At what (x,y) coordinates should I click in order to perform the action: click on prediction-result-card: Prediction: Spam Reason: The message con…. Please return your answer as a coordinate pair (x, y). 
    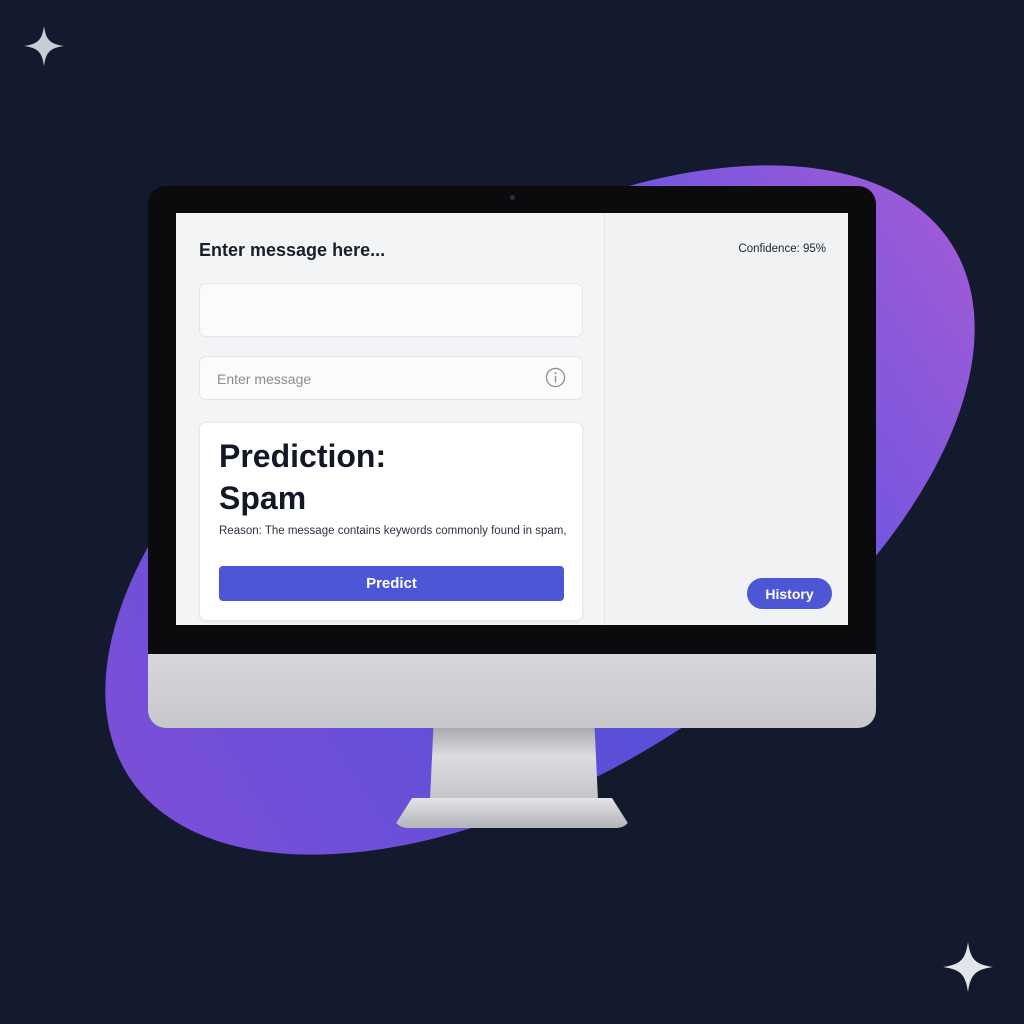
    Looking at the image, I should click on (391, 521).